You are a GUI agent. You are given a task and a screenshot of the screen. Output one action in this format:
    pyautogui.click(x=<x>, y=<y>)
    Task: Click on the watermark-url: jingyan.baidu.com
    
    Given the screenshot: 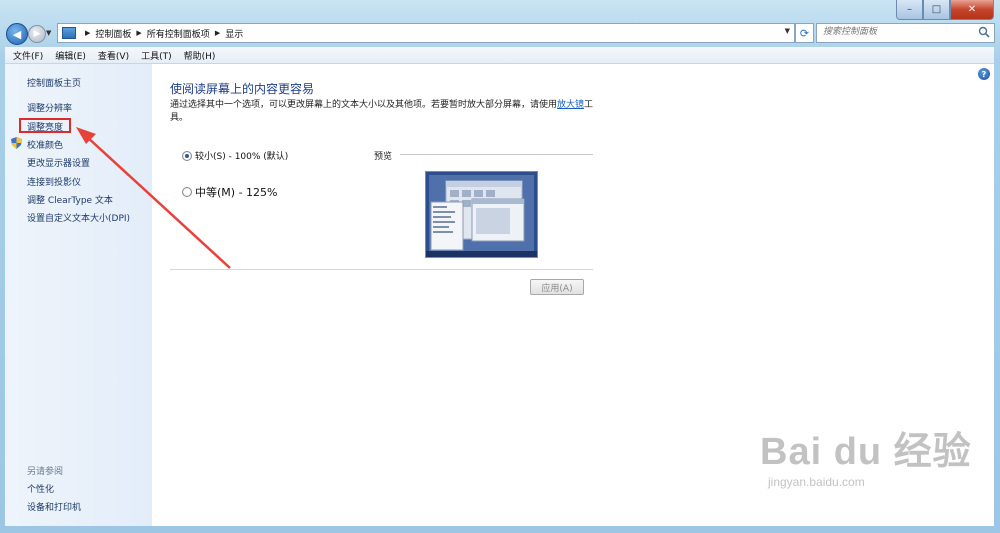 What is the action you would take?
    pyautogui.click(x=816, y=482)
    